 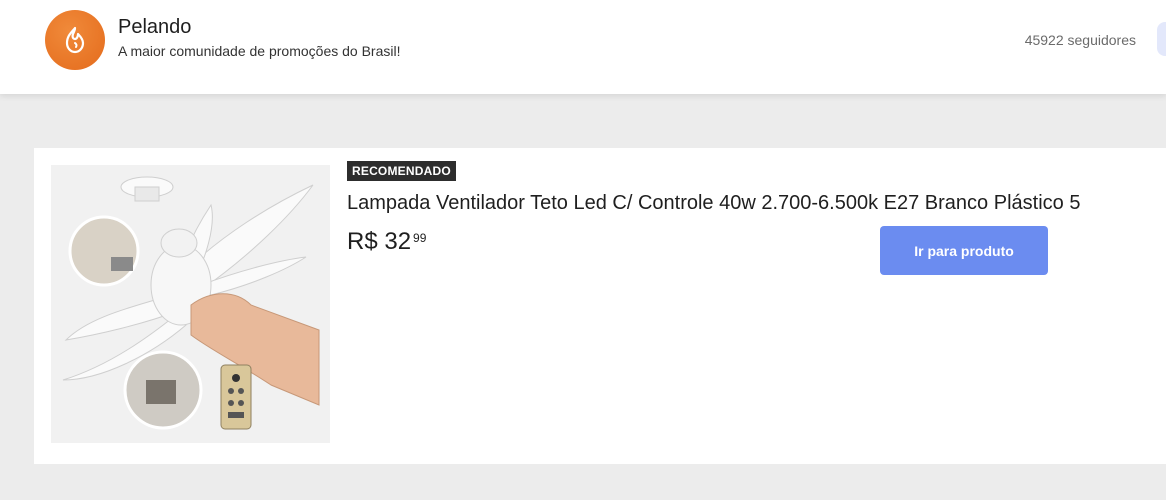 I want to click on price-cents: 99, so click(x=420, y=238).